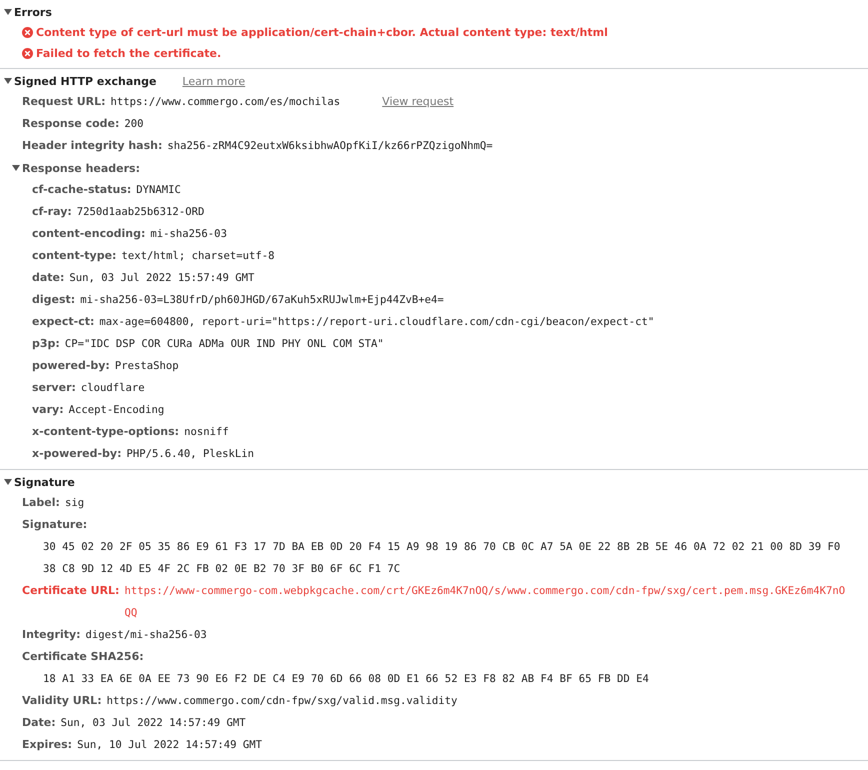 The width and height of the screenshot is (868, 770). What do you see at coordinates (322, 32) in the screenshot?
I see `error-message: Content type of cert-url must be application/cert-chain+cbor. Actual content type: text/html` at bounding box center [322, 32].